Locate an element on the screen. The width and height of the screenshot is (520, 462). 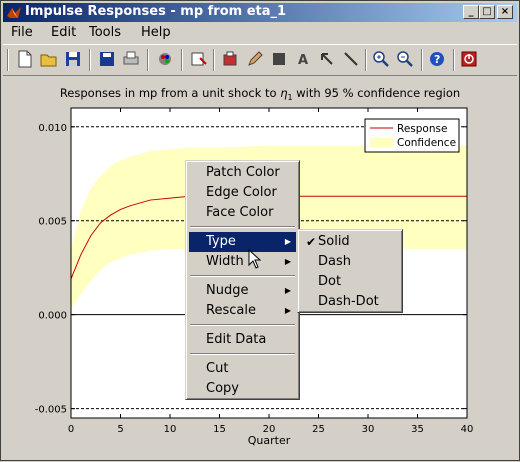
menu-item-face-color: Face Color is located at coordinates (242, 213).